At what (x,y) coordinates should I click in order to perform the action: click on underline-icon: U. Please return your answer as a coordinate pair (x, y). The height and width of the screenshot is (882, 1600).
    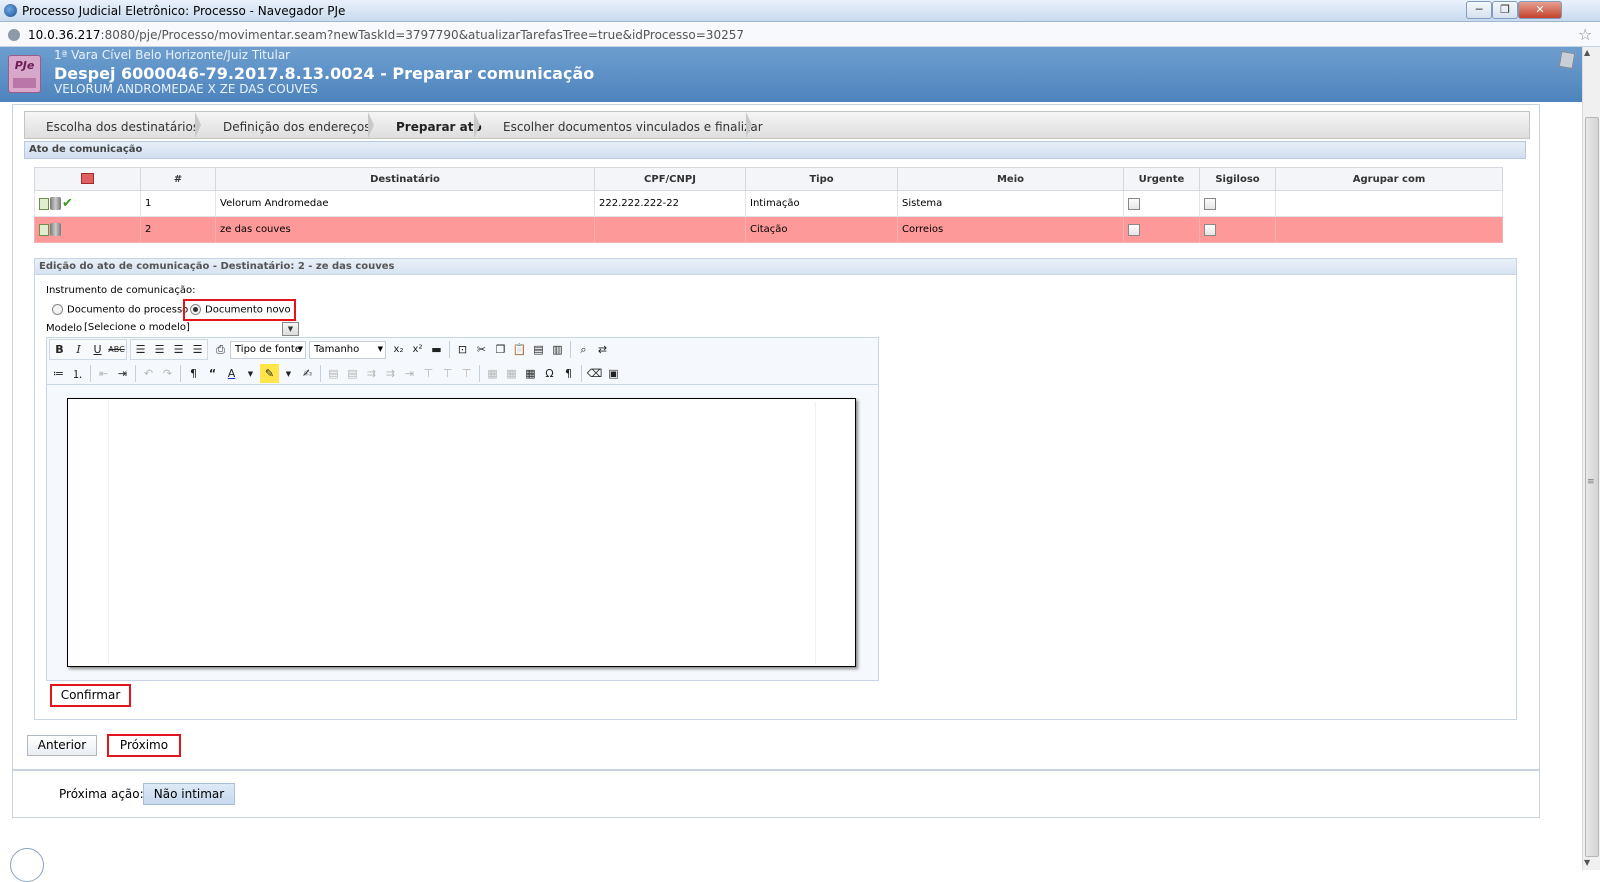
    Looking at the image, I should click on (97, 349).